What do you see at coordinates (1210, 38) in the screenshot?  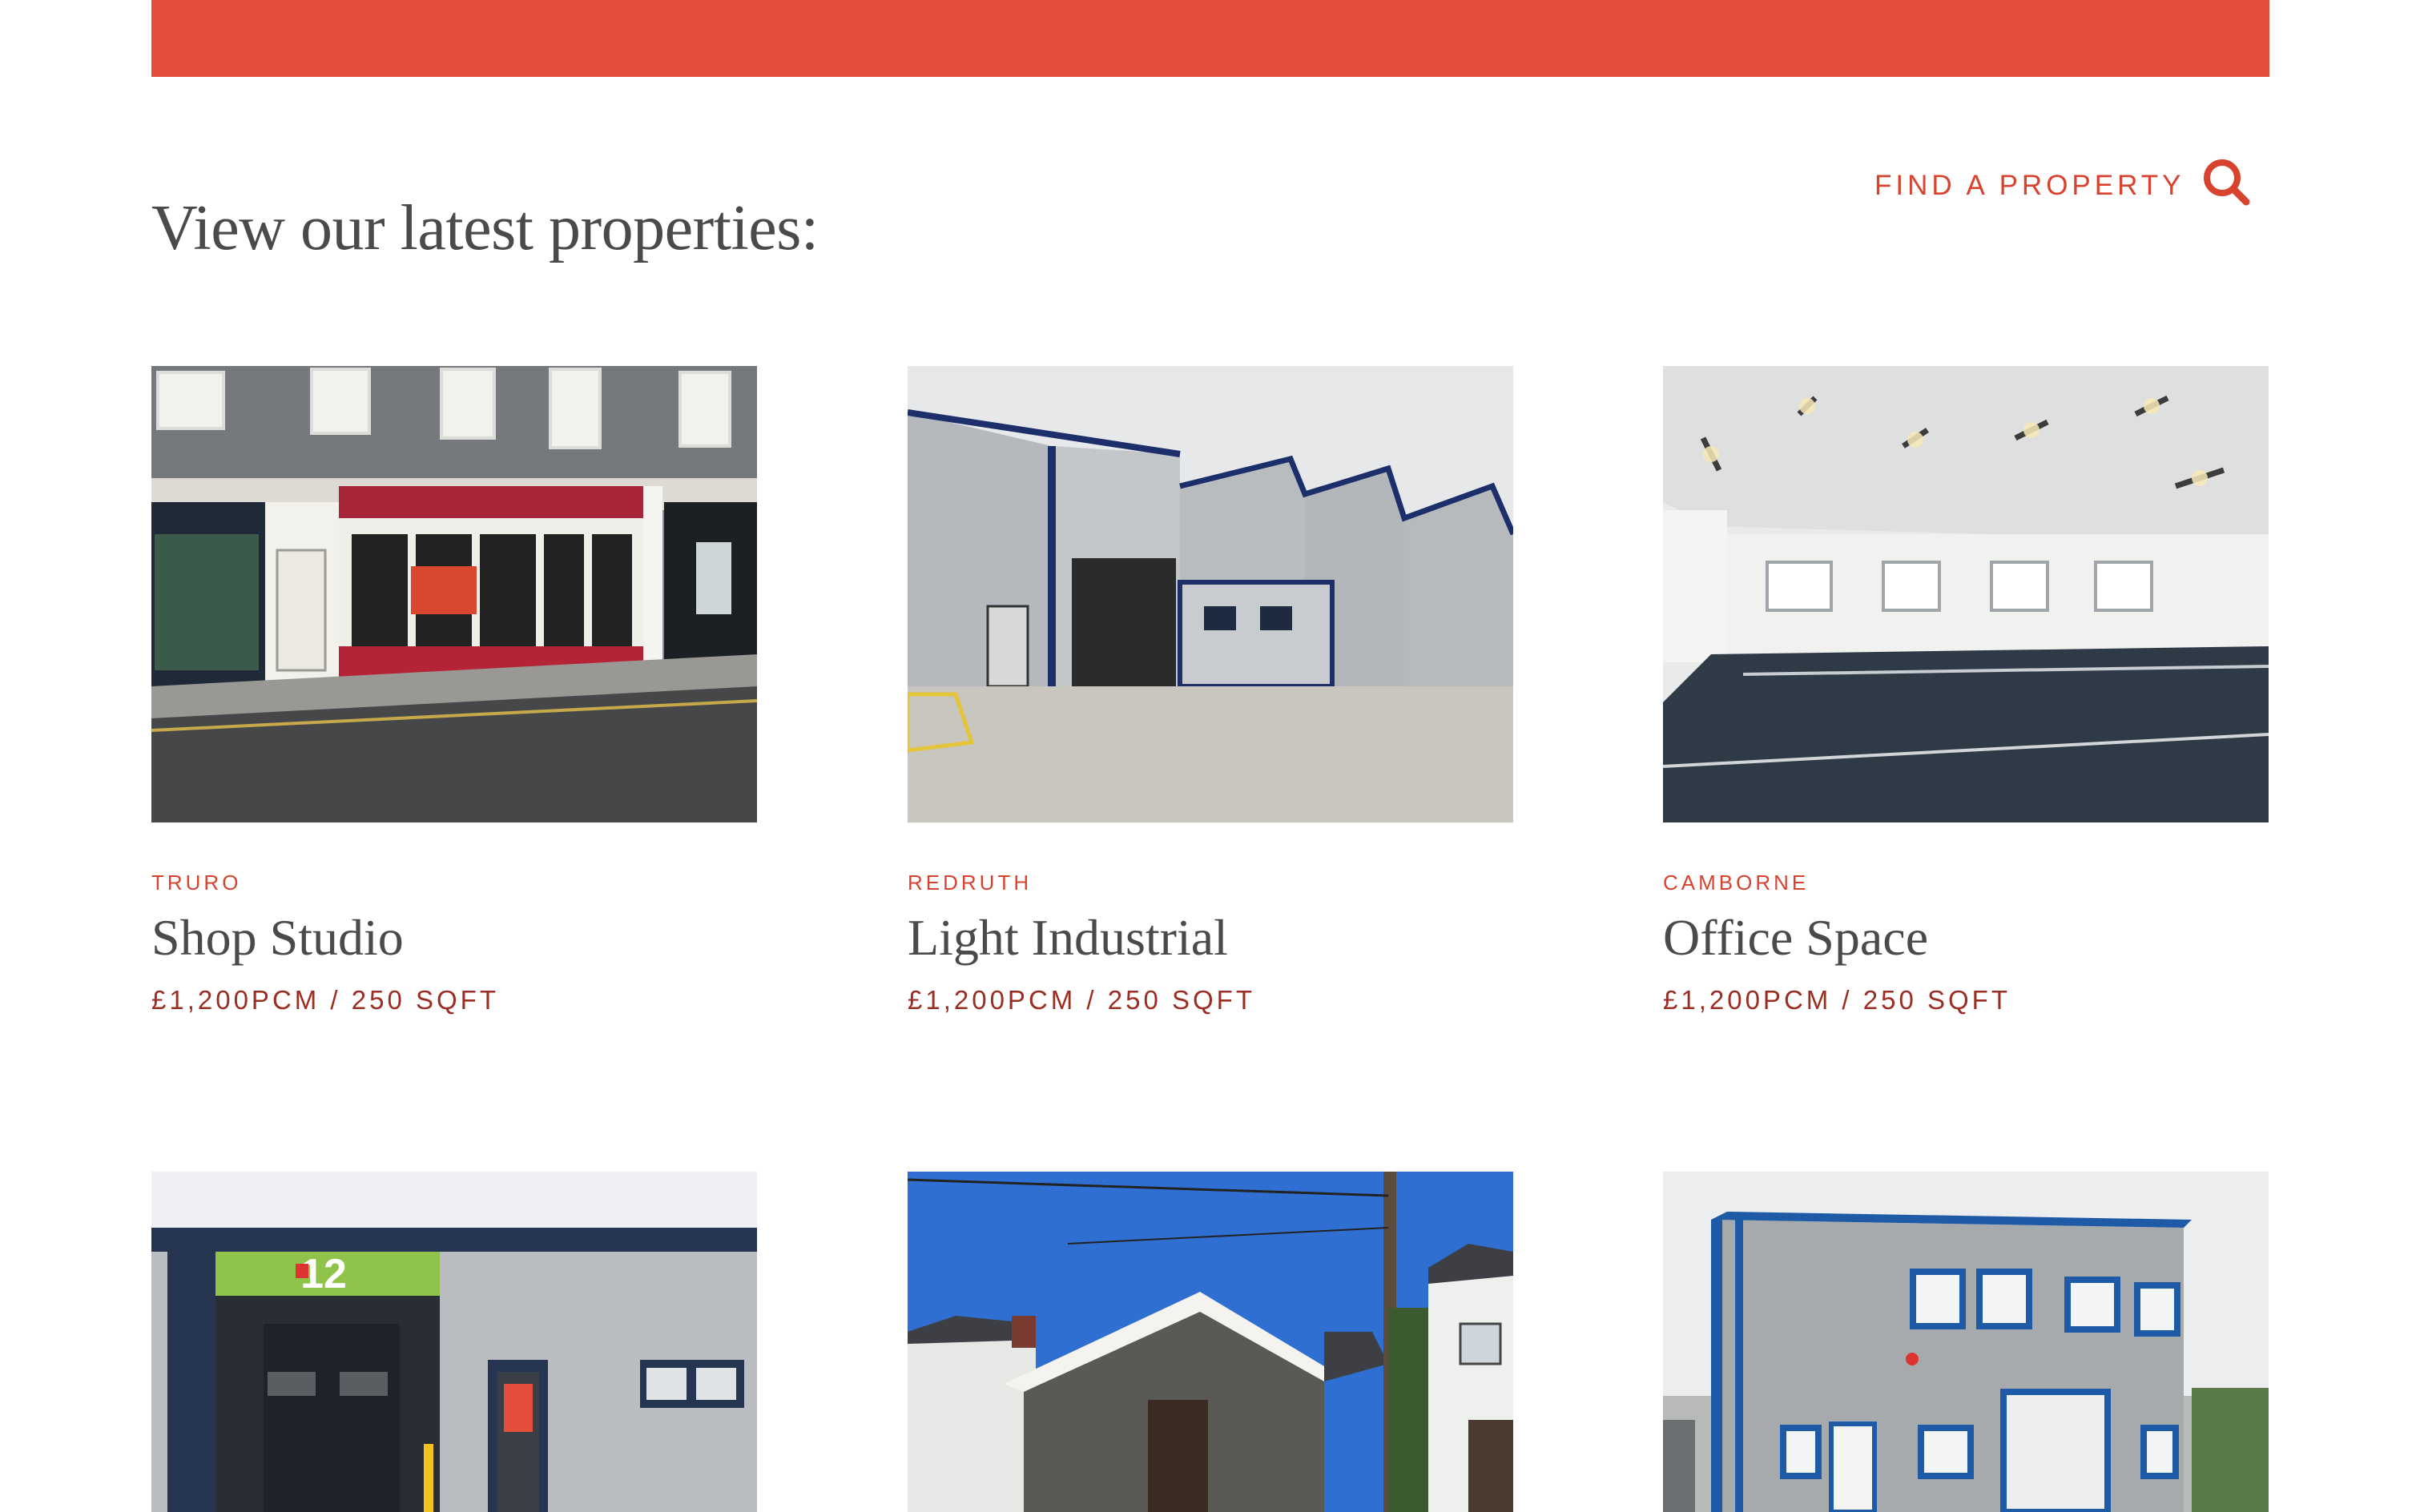 I see `top-accent-bar` at bounding box center [1210, 38].